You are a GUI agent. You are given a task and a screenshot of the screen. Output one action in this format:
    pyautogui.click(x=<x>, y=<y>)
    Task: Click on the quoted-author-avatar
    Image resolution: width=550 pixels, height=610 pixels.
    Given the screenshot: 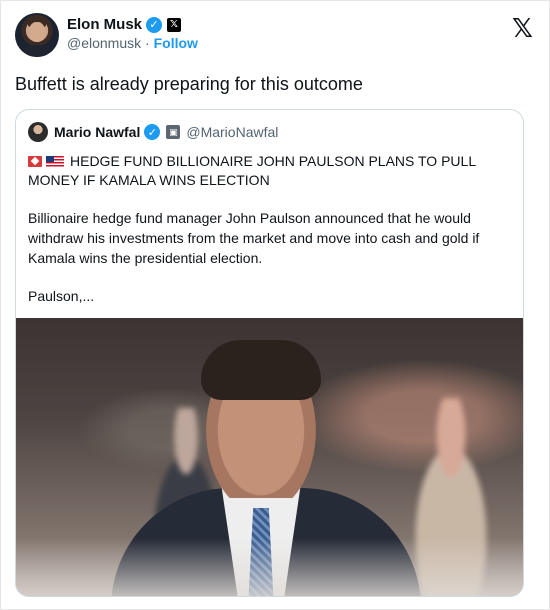 What is the action you would take?
    pyautogui.click(x=38, y=132)
    